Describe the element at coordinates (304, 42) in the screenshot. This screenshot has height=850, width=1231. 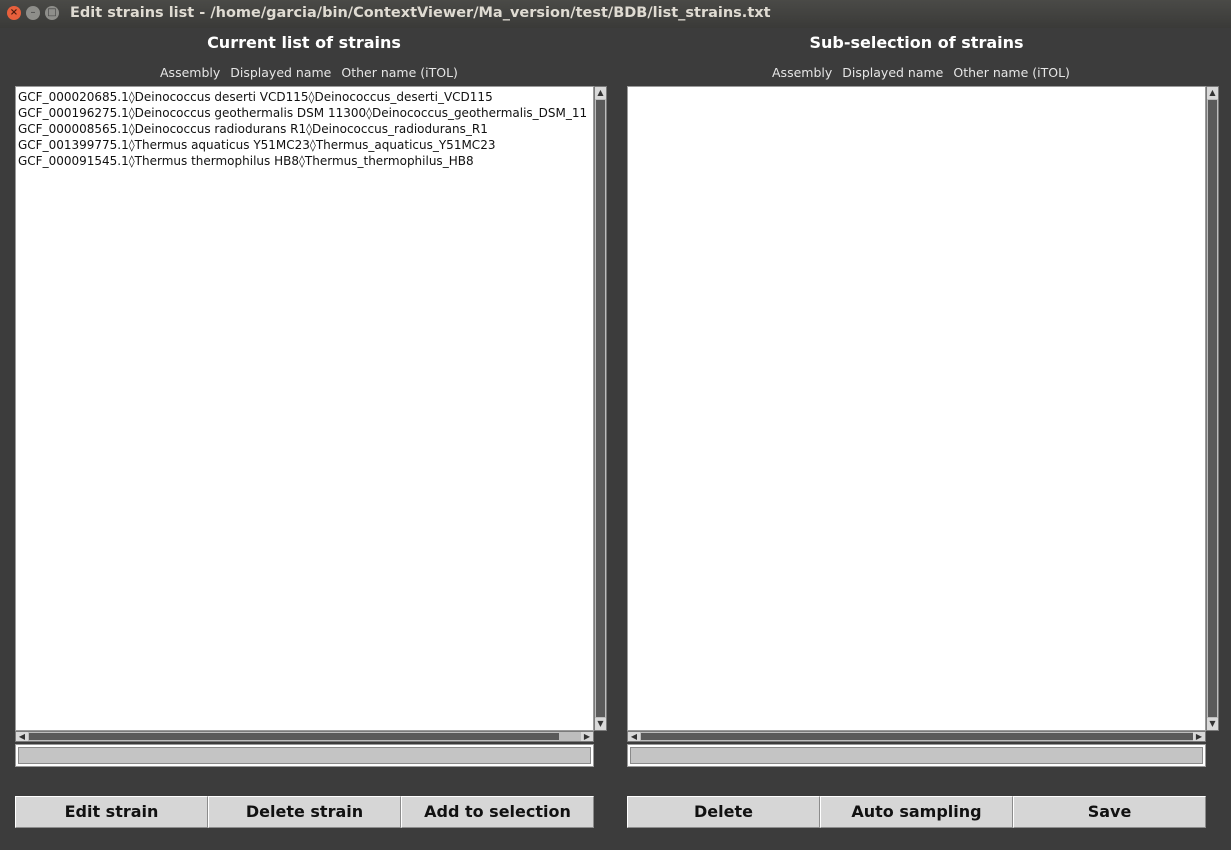
I see `current-list-title: Current list of strains` at that location.